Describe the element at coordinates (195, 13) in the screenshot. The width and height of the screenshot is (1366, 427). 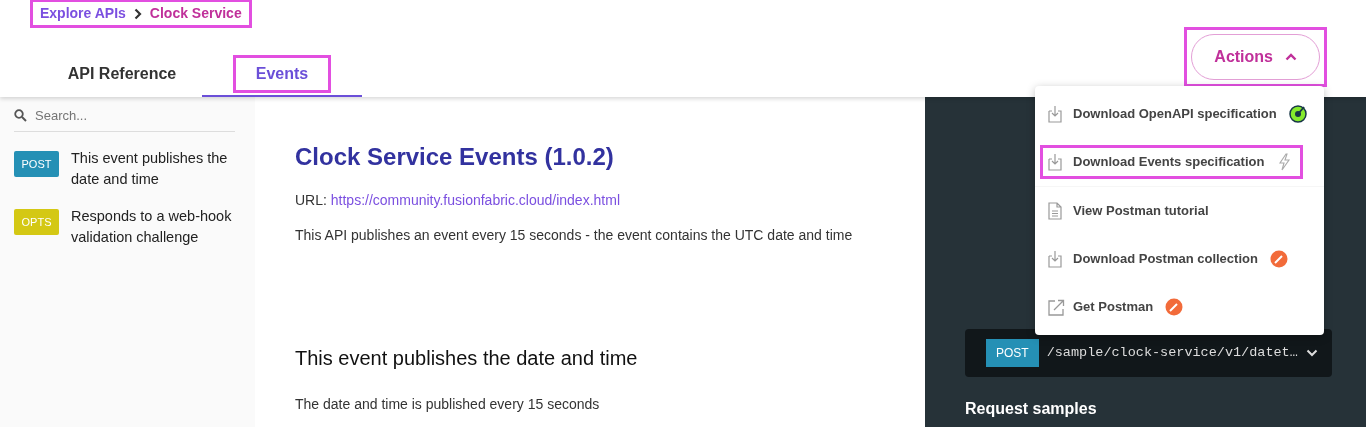
I see `current-page-label: Clock Service` at that location.